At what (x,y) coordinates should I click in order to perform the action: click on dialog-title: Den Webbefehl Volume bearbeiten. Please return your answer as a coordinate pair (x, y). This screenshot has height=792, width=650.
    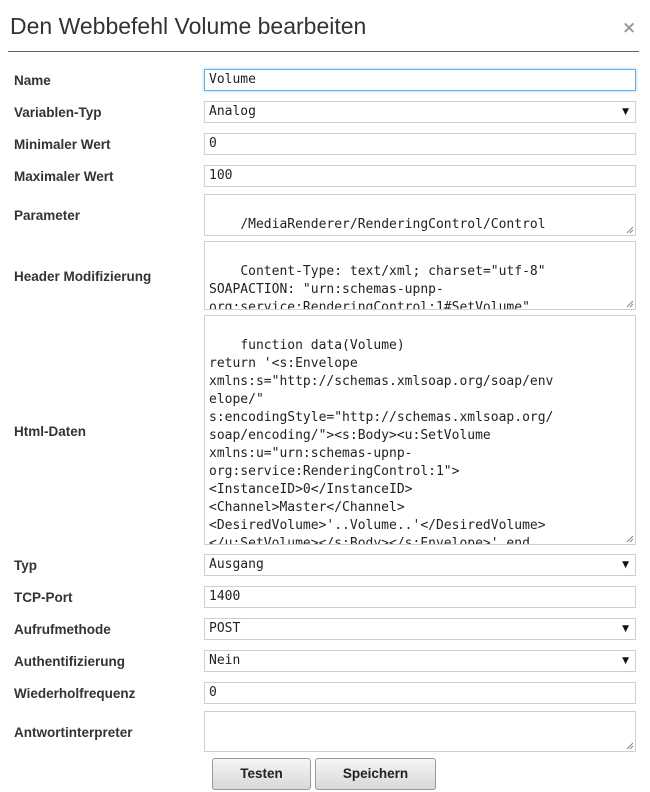
    Looking at the image, I should click on (188, 26).